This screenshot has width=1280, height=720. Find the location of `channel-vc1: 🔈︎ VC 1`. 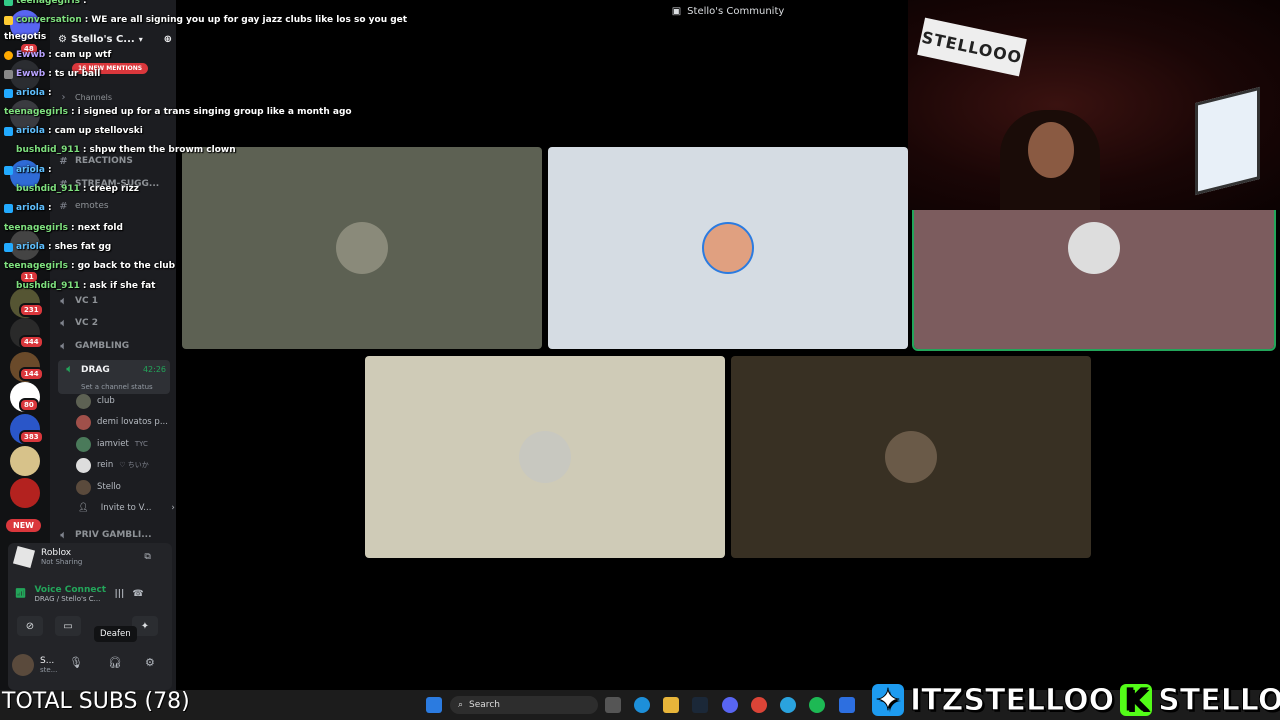

channel-vc1: 🔈︎ VC 1 is located at coordinates (114, 301).